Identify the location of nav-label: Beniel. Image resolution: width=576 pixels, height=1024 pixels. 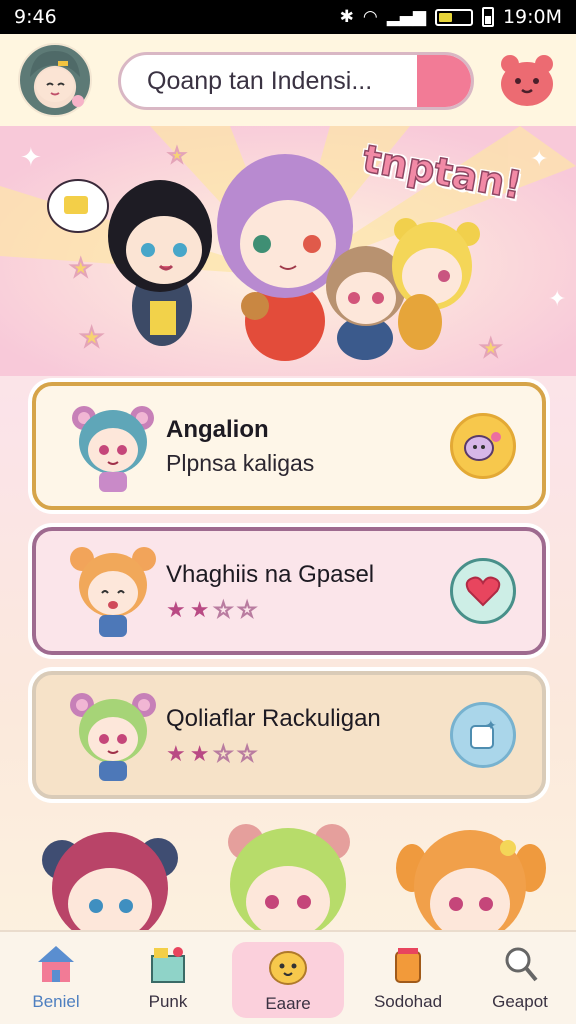
(56, 1001).